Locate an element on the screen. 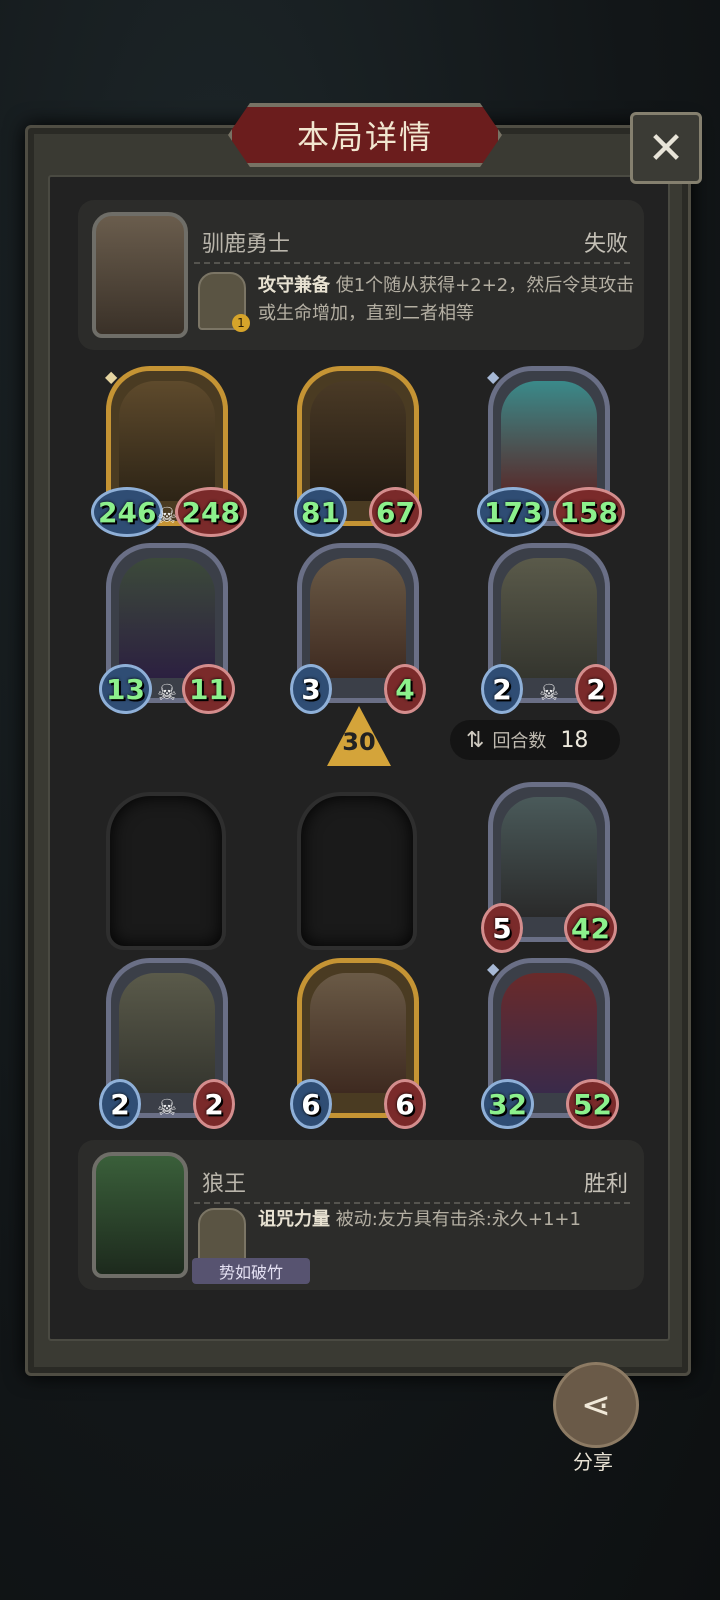 Image resolution: width=720 pixels, height=1600 pixels. title-banner: 本局详情 is located at coordinates (365, 135).